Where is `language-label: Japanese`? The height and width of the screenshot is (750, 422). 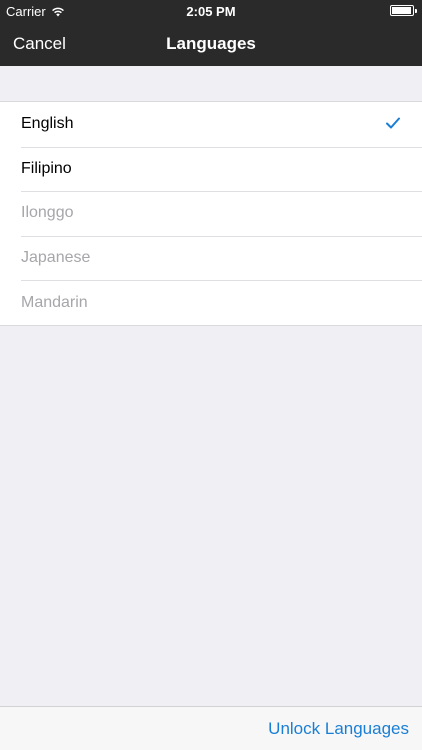
language-label: Japanese is located at coordinates (56, 258).